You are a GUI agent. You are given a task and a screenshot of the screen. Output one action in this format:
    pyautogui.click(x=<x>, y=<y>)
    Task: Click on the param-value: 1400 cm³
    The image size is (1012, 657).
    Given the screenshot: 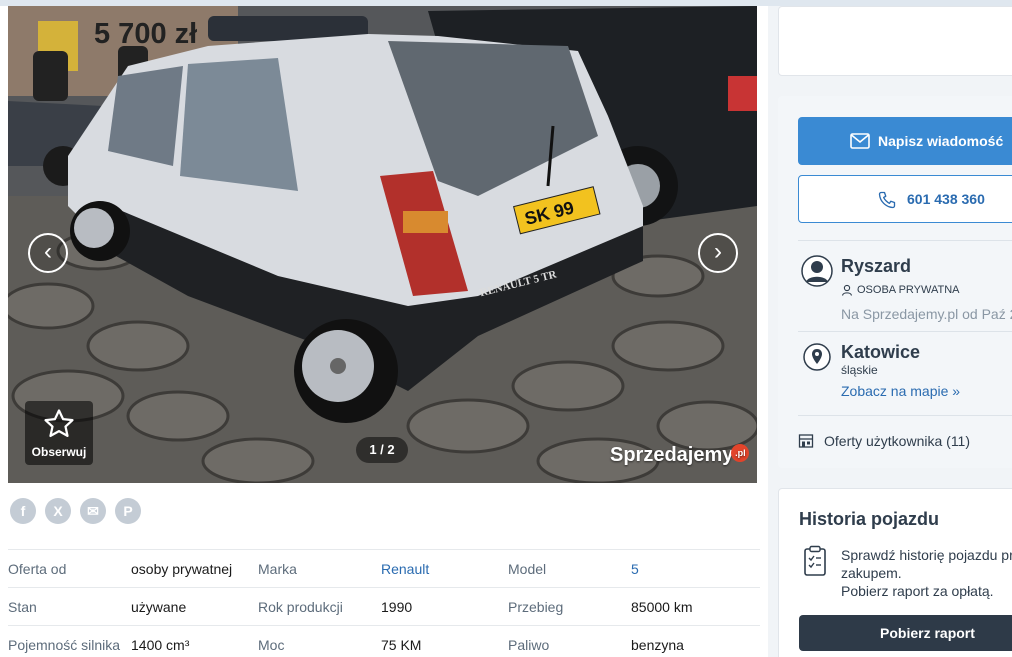 What is the action you would take?
    pyautogui.click(x=160, y=644)
    